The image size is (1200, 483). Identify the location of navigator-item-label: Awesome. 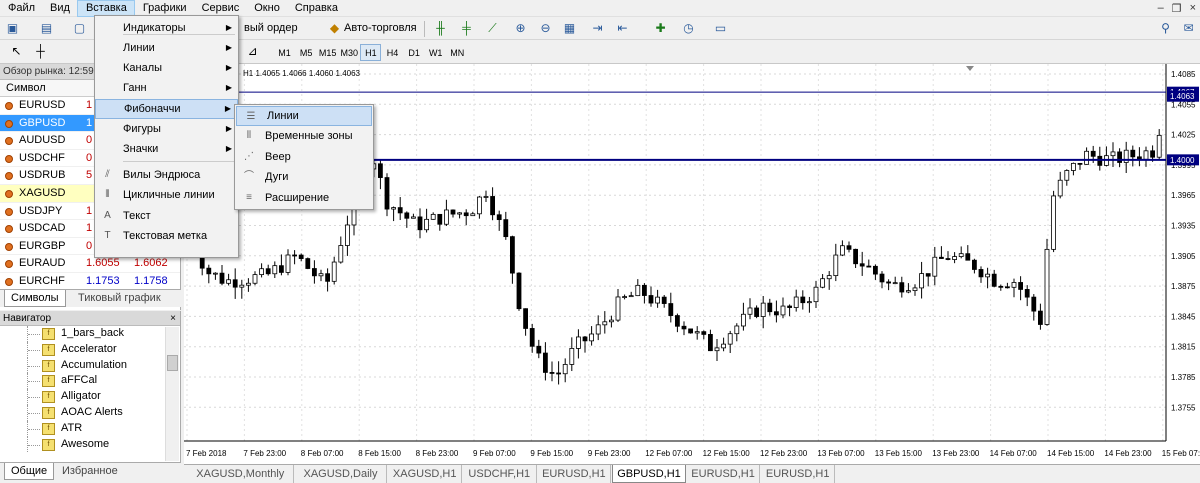
(85, 443).